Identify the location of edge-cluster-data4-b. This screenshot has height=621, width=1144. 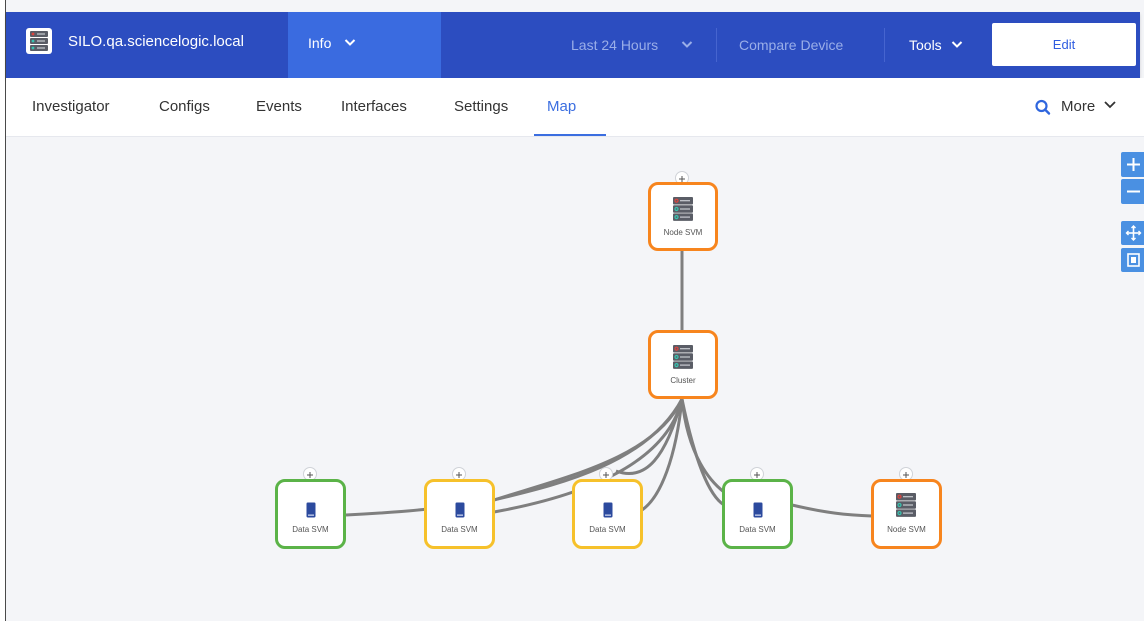
(702, 452).